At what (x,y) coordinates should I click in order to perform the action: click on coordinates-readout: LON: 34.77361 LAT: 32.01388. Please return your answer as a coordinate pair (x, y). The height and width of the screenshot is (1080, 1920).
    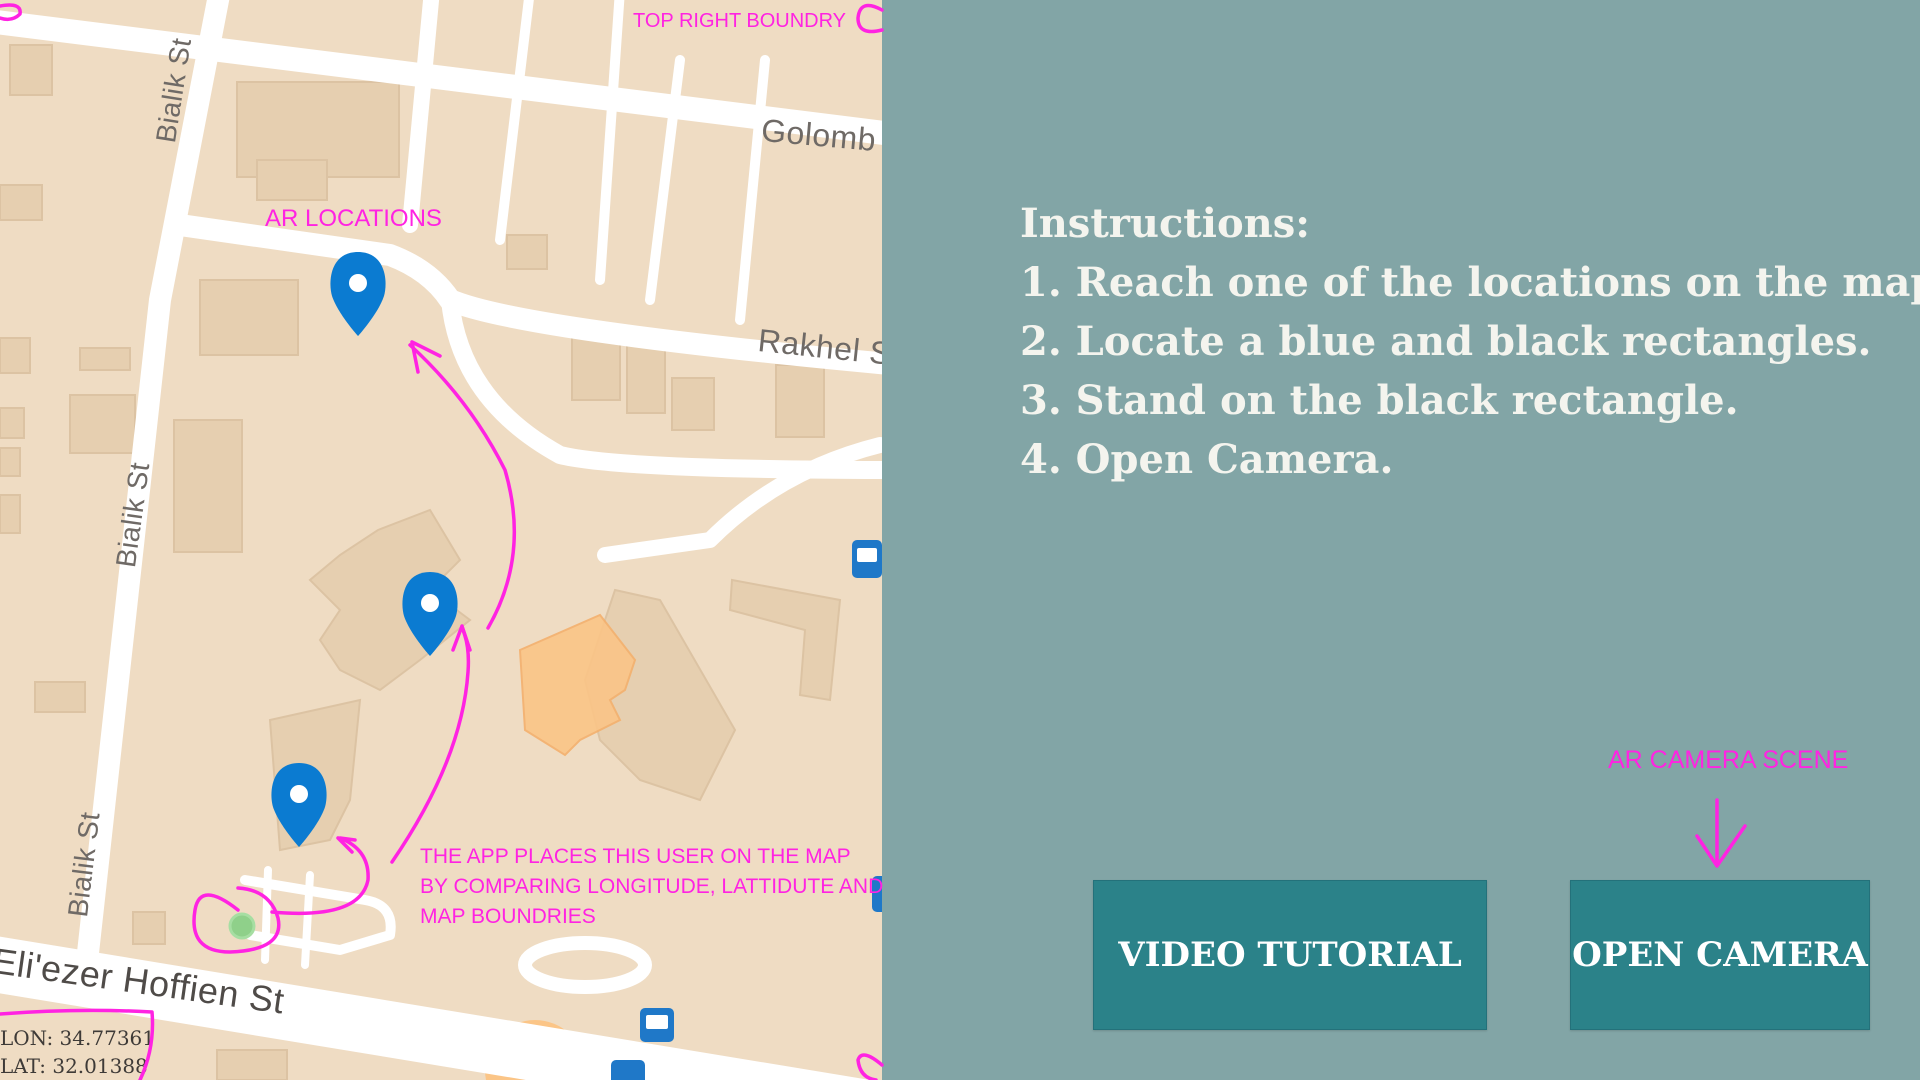
    Looking at the image, I should click on (77, 1052).